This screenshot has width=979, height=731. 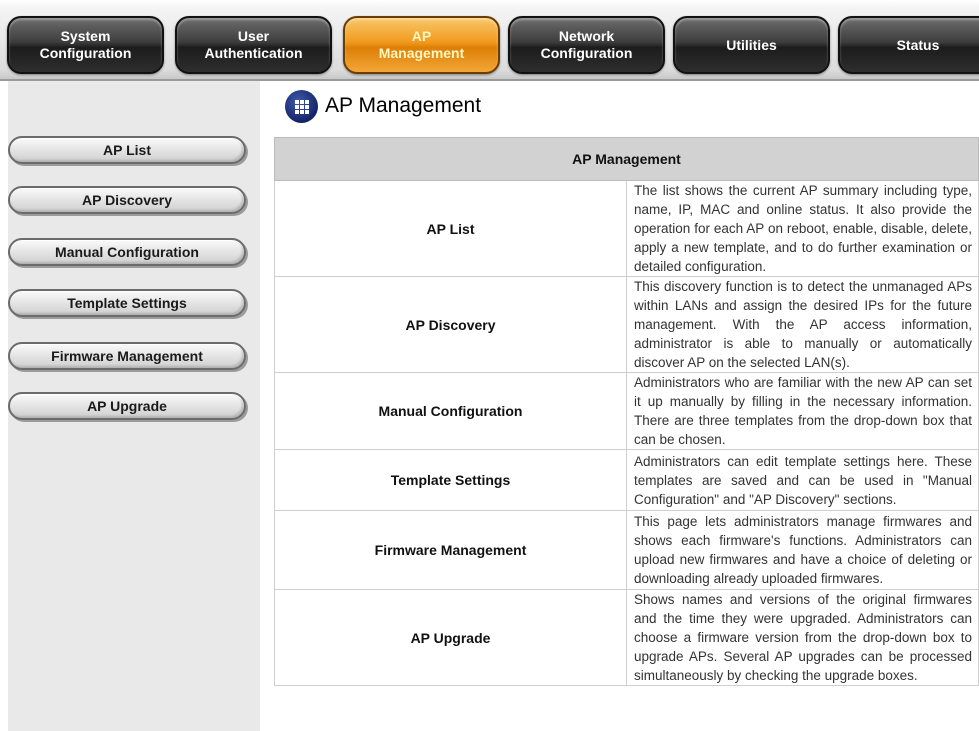 I want to click on row-name: Firmware Management, so click(x=450, y=550).